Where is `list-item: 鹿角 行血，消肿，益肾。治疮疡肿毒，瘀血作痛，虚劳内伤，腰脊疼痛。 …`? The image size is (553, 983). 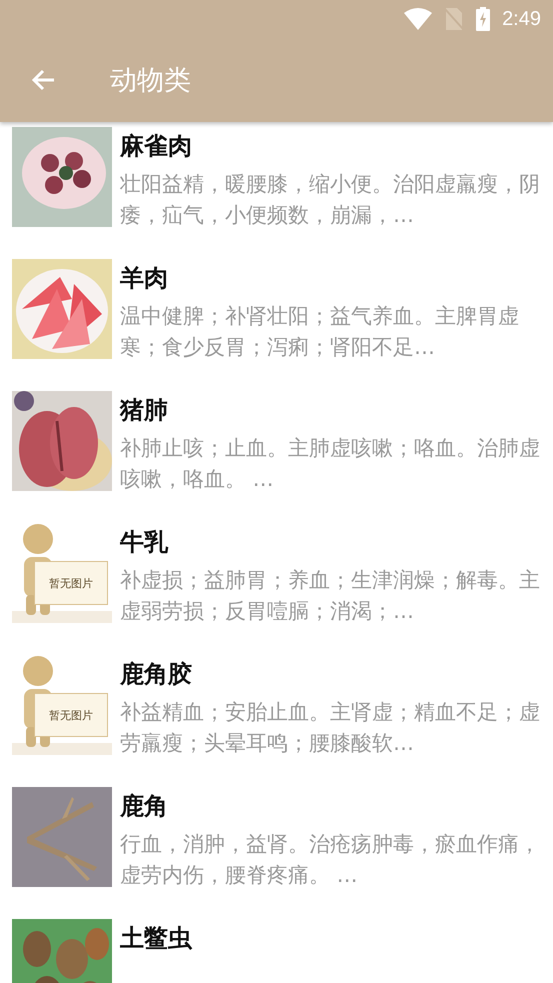 list-item: 鹿角 行血，消肿，益肾。治疮疡肿毒，瘀血作痛，虚劳内伤，腰脊疼痛。 … is located at coordinates (276, 848).